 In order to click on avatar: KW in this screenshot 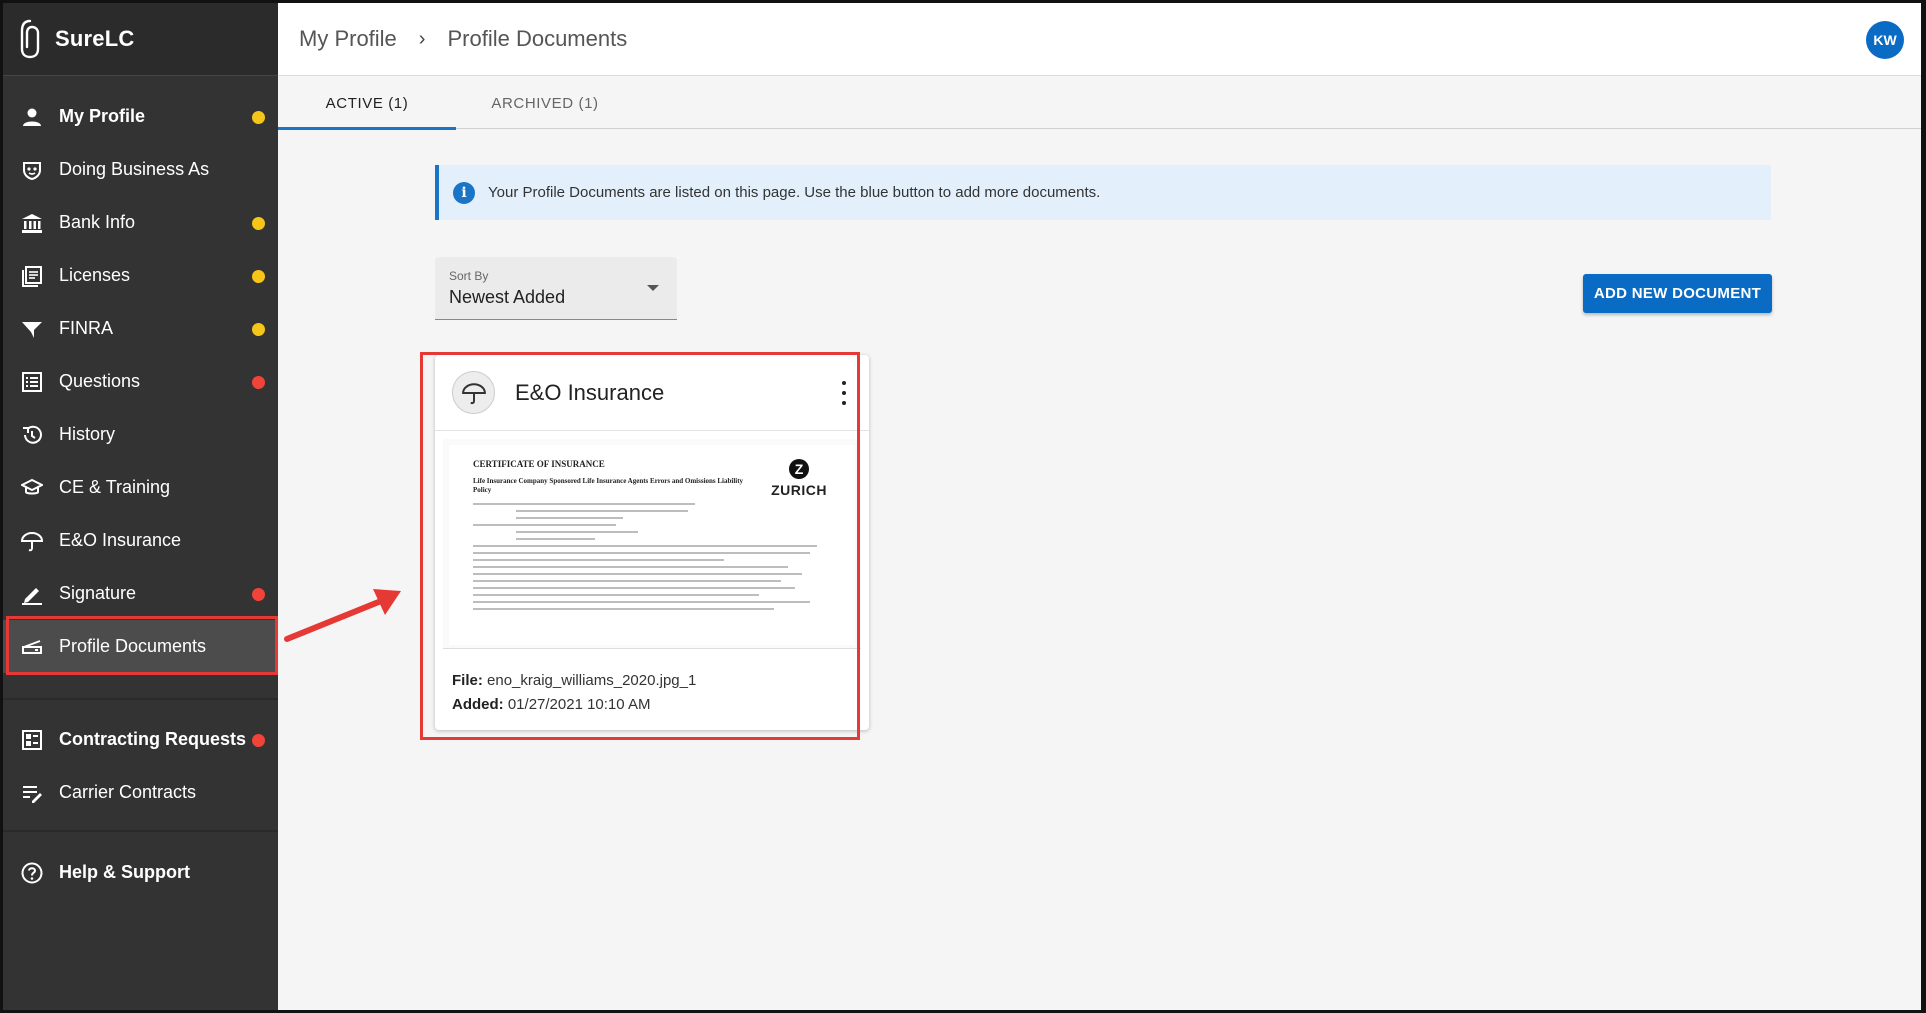, I will do `click(1885, 40)`.